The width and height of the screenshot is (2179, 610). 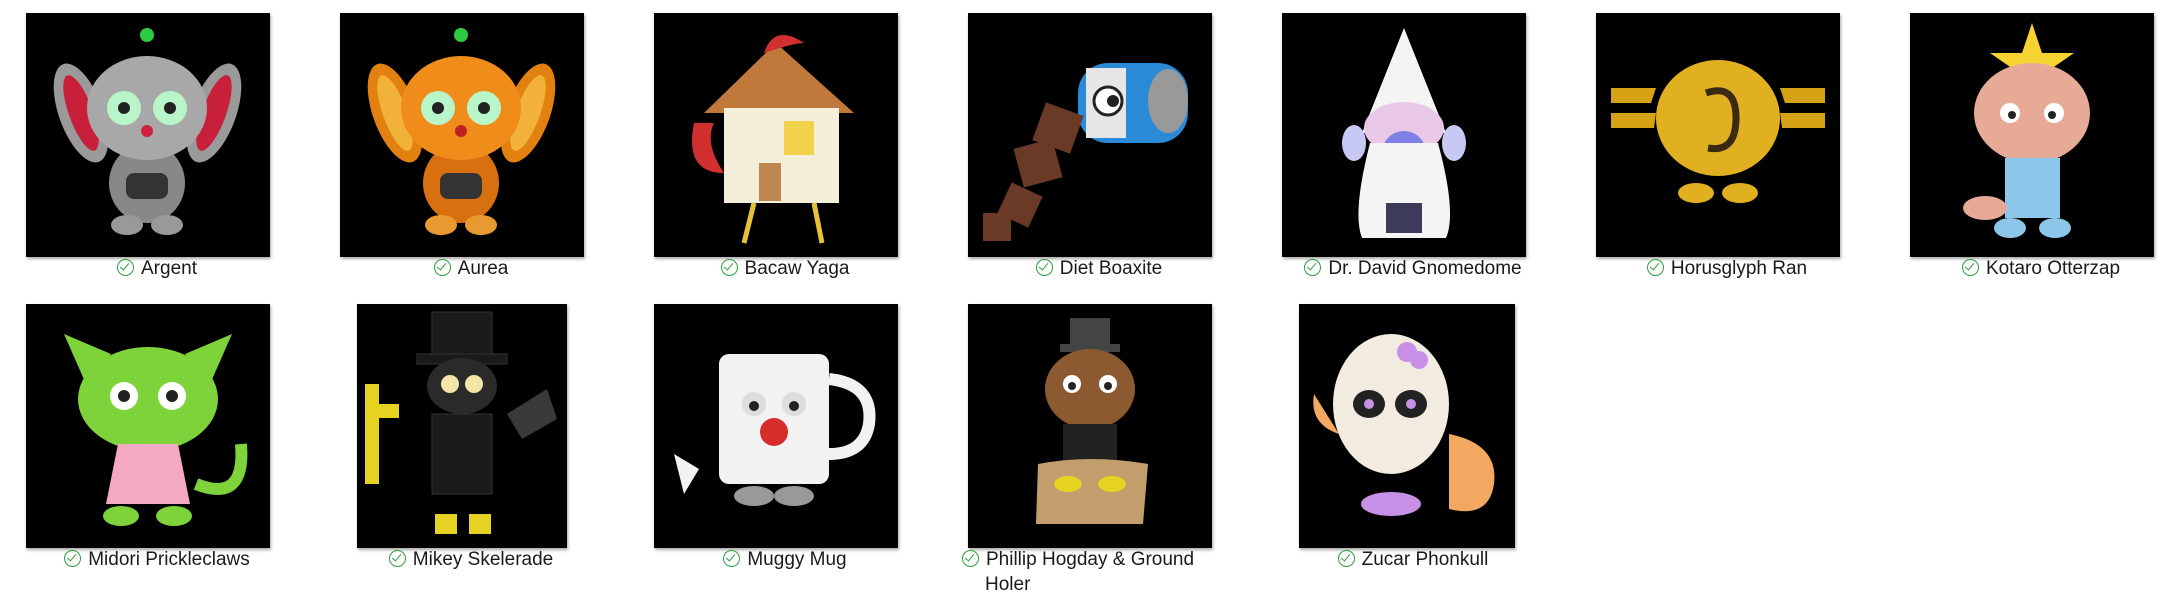 What do you see at coordinates (2032, 135) in the screenshot?
I see `thumbnail-kotaro-otterzap` at bounding box center [2032, 135].